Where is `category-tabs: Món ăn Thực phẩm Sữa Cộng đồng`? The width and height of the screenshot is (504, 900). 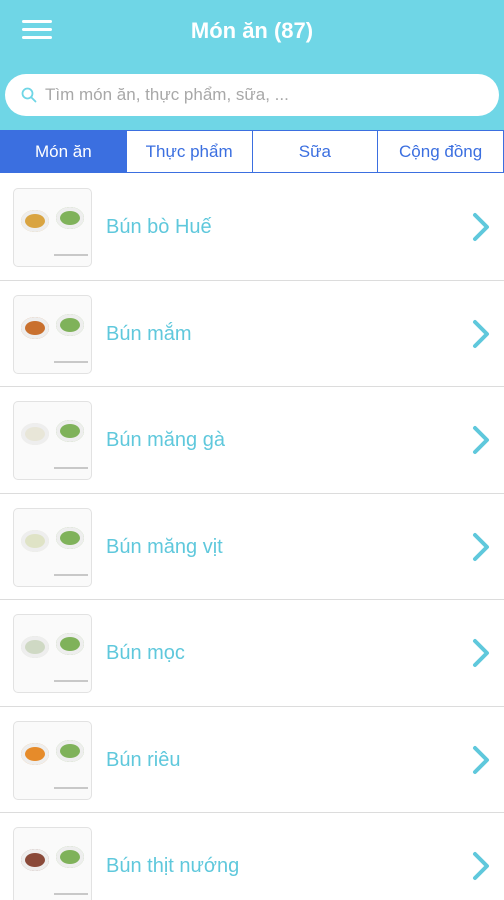
category-tabs: Món ăn Thực phẩm Sữa Cộng đồng is located at coordinates (252, 151).